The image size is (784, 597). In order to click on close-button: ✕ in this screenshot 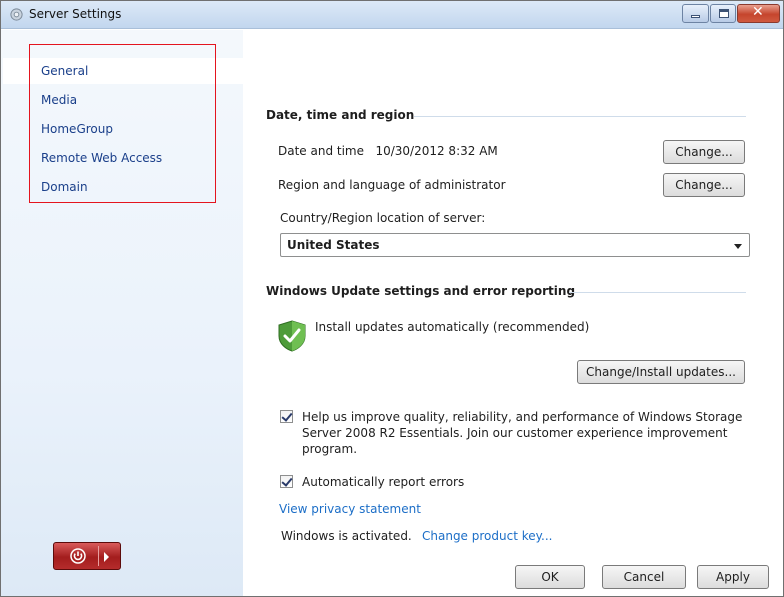, I will do `click(758, 13)`.